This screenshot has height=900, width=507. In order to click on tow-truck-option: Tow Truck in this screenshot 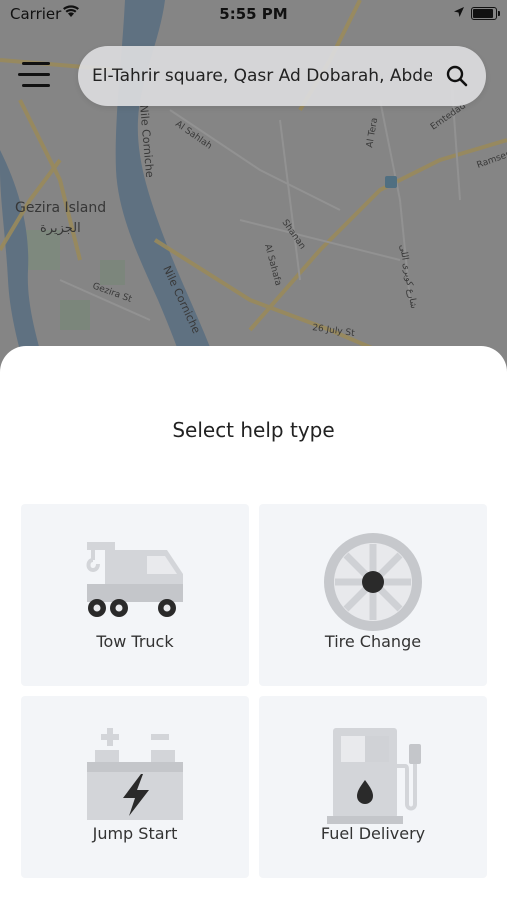, I will do `click(135, 595)`.